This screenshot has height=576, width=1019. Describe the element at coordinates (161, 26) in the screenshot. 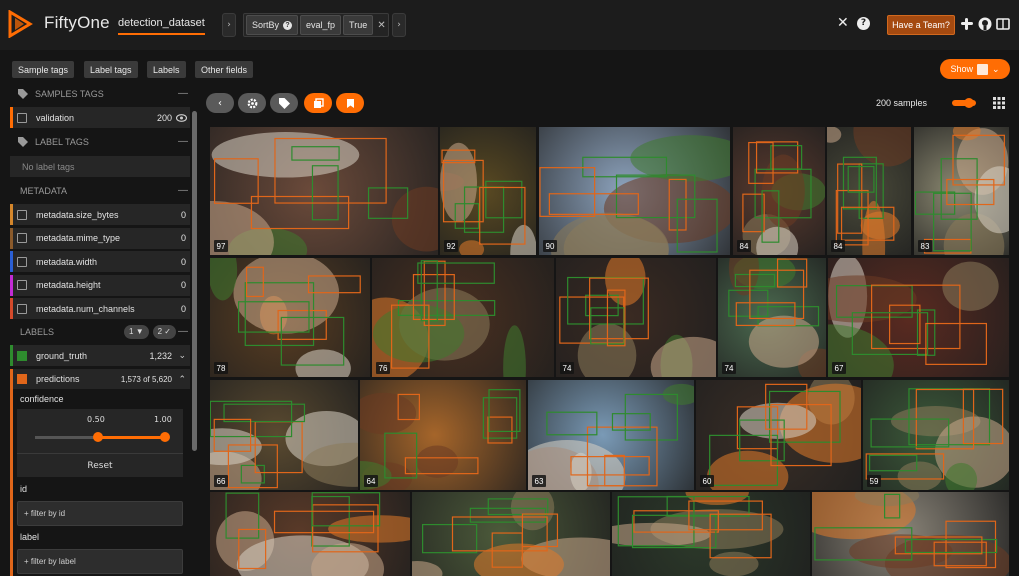

I see `dataset-selector: detection_dataset` at that location.